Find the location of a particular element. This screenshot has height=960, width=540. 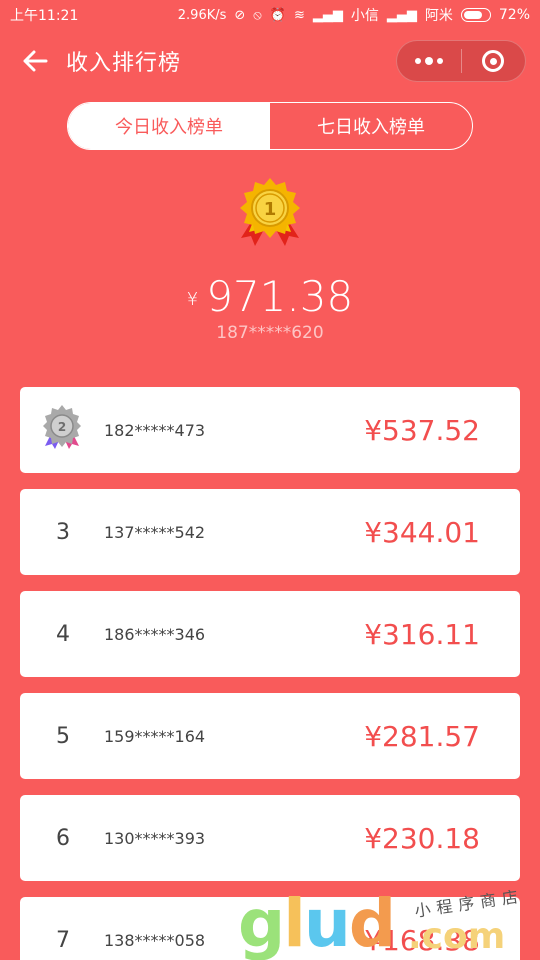

back-button is located at coordinates (35, 61).